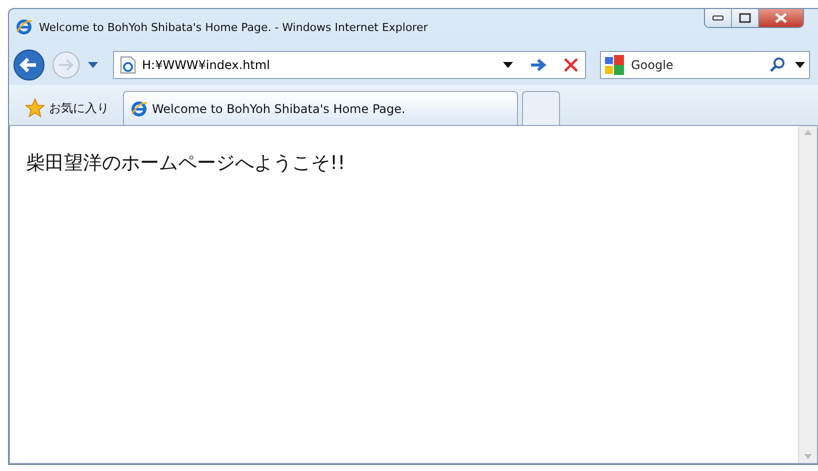 The image size is (818, 471). What do you see at coordinates (538, 65) in the screenshot?
I see `go-arrow-icon` at bounding box center [538, 65].